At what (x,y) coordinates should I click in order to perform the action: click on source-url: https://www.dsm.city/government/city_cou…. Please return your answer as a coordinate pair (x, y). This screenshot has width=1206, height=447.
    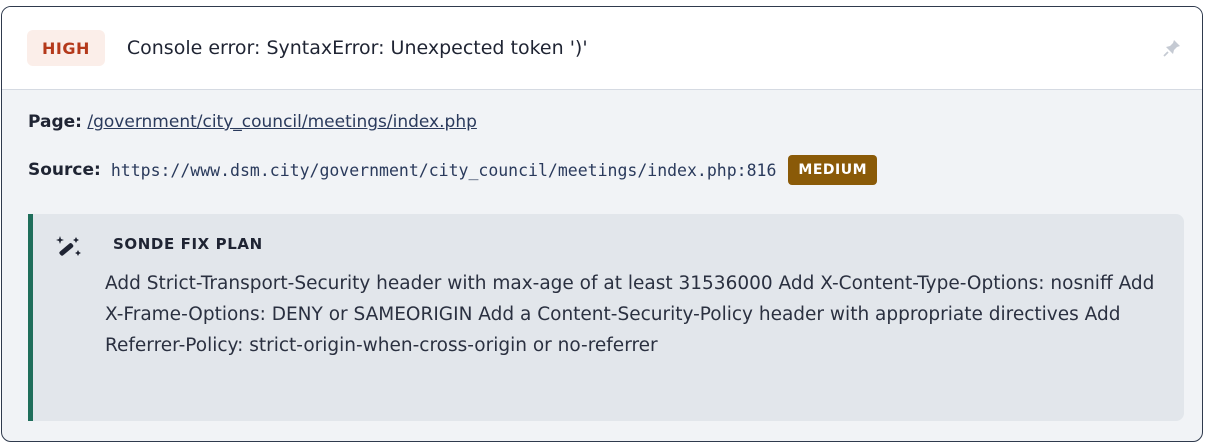
    Looking at the image, I should click on (443, 170).